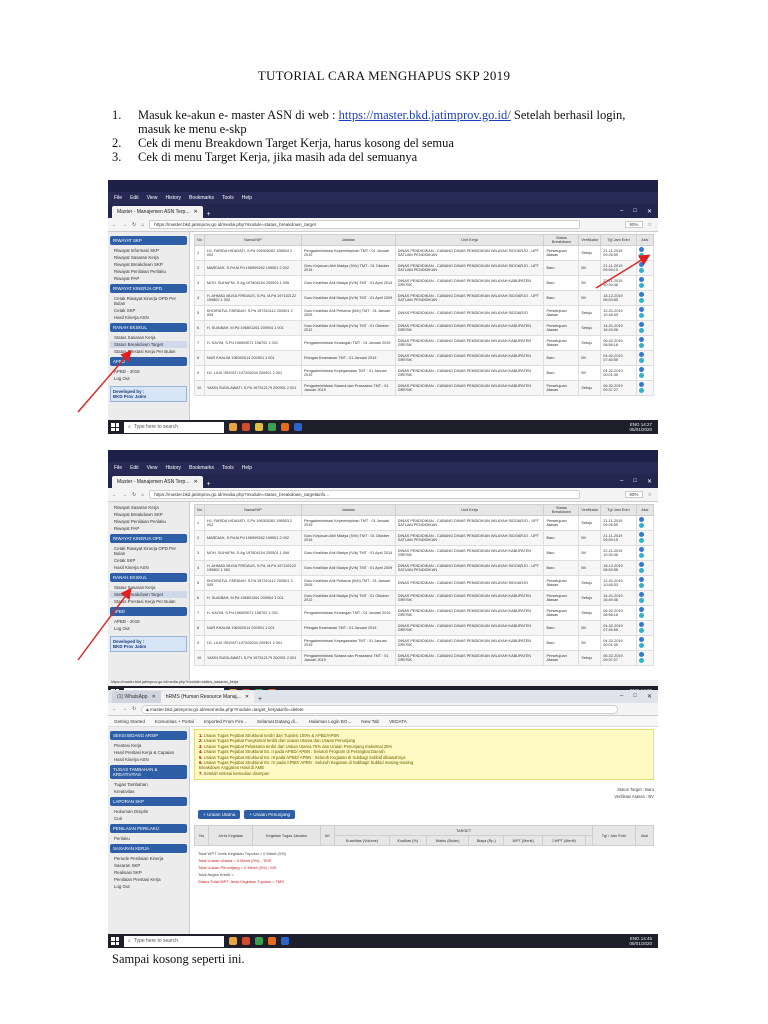 The height and width of the screenshot is (1024, 768). Describe the element at coordinates (148, 327) in the screenshot. I see `sidebar-heading: RANAH EKSKUL` at that location.